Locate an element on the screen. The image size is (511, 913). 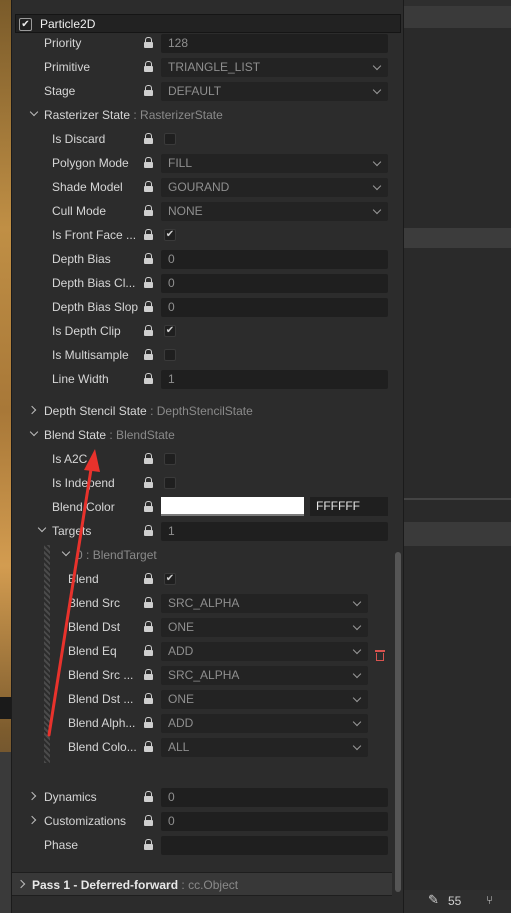
blend-eq-select: ADD is located at coordinates (264, 651).